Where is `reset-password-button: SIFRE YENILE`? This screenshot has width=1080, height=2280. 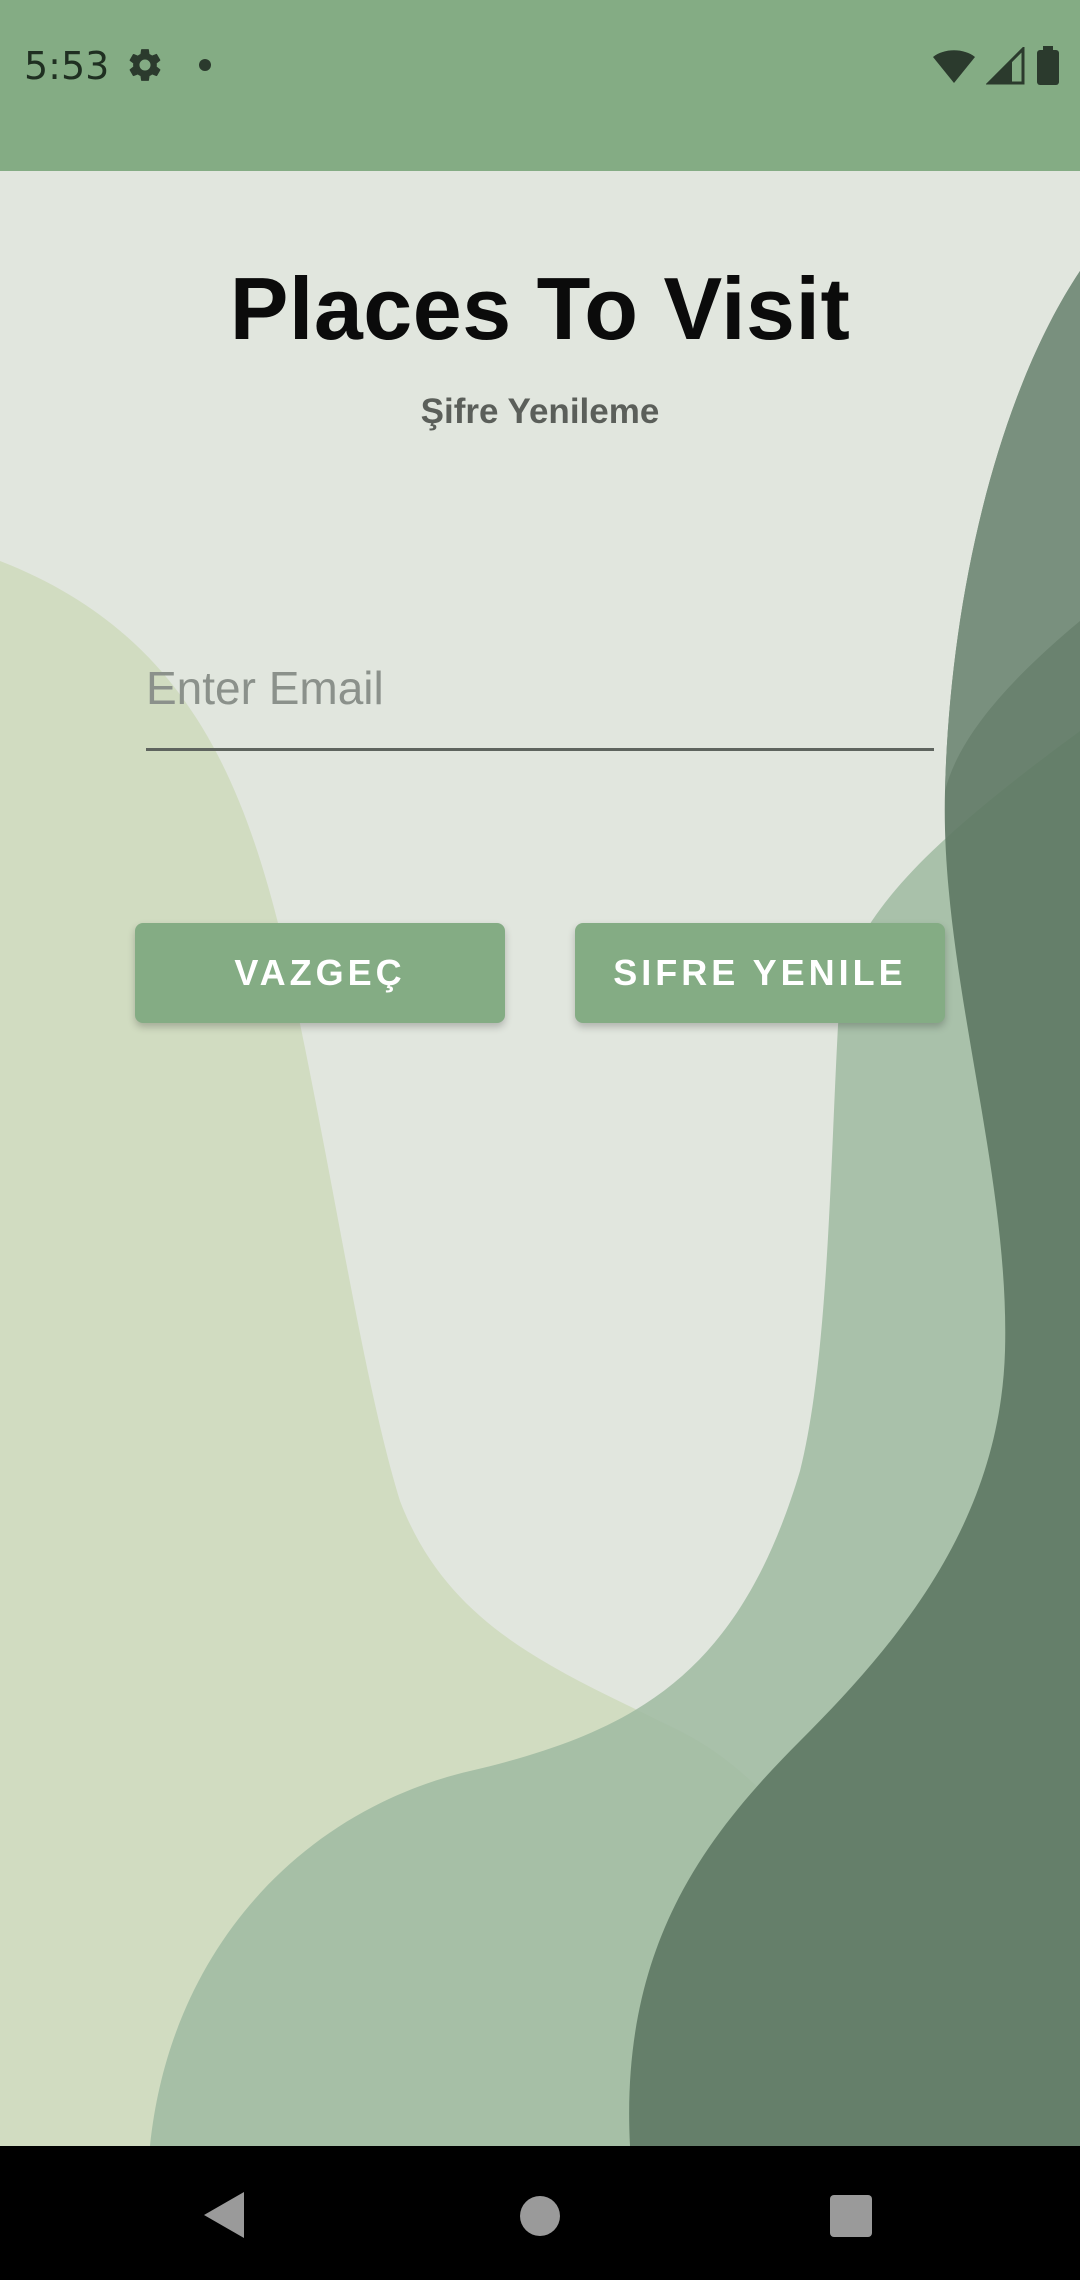 reset-password-button: SIFRE YENILE is located at coordinates (760, 973).